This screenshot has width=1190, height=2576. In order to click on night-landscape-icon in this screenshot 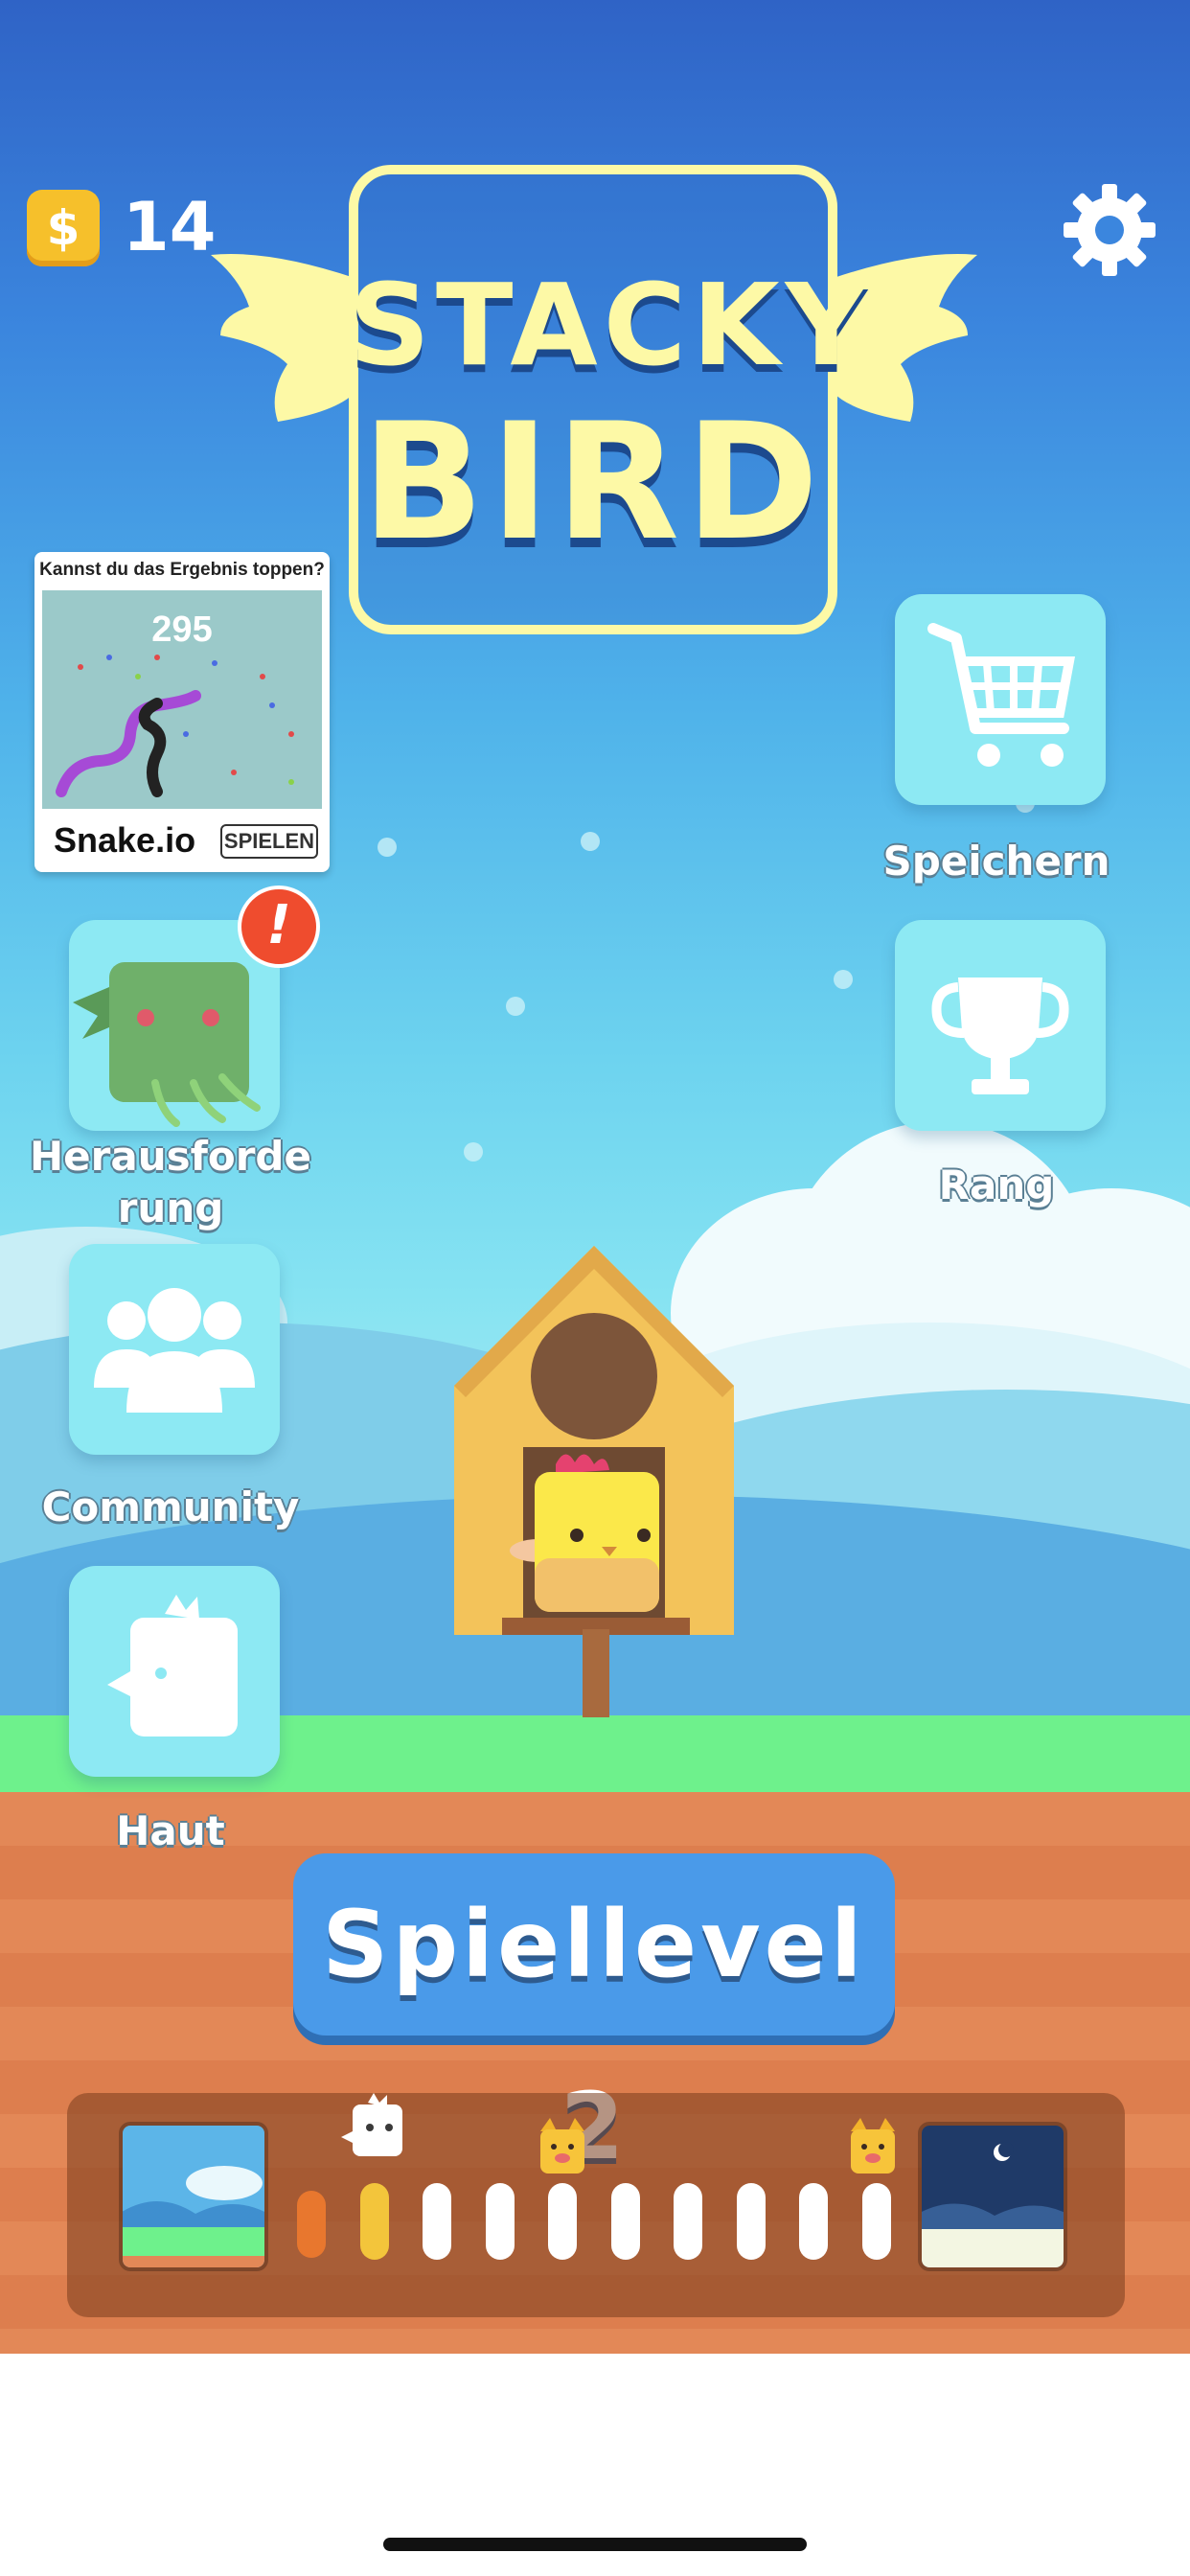, I will do `click(993, 2196)`.